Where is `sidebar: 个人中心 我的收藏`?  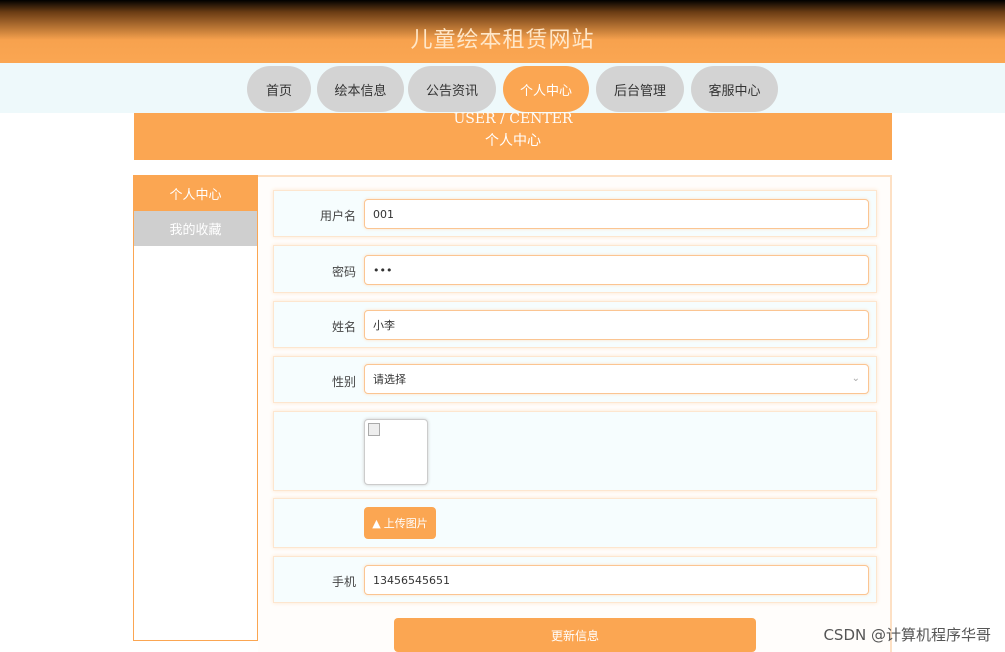 sidebar: 个人中心 我的收藏 is located at coordinates (195, 408).